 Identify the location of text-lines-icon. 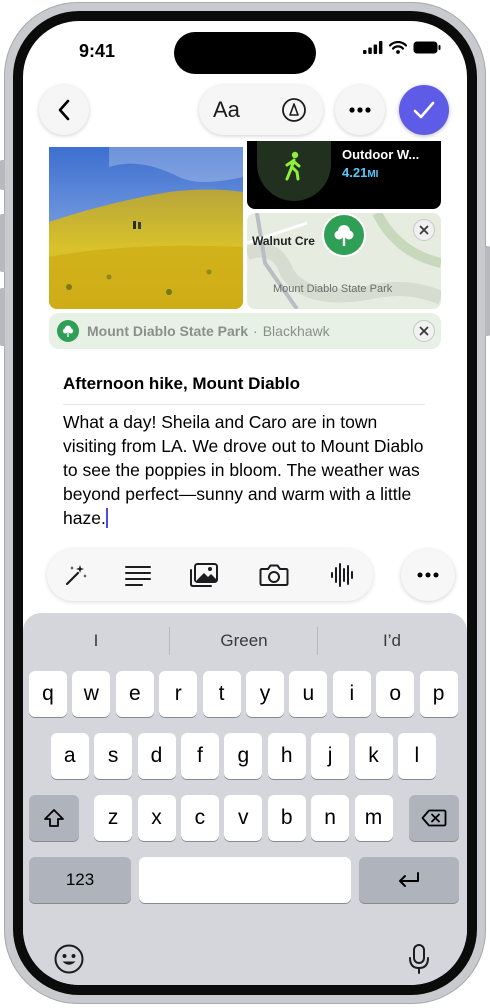
(138, 576).